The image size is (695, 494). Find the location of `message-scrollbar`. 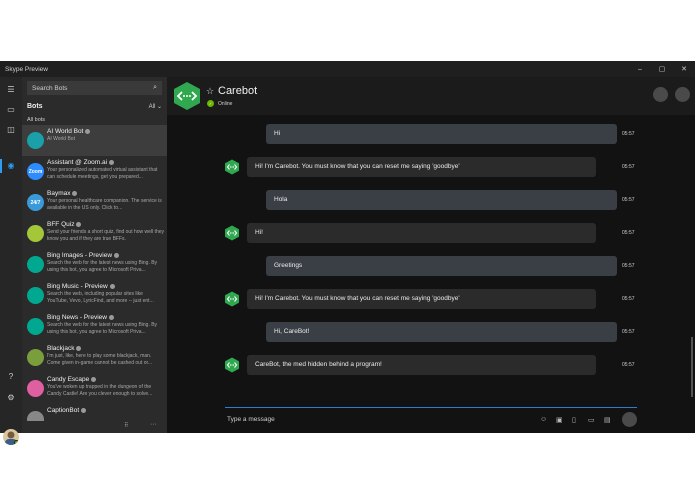

message-scrollbar is located at coordinates (692, 367).